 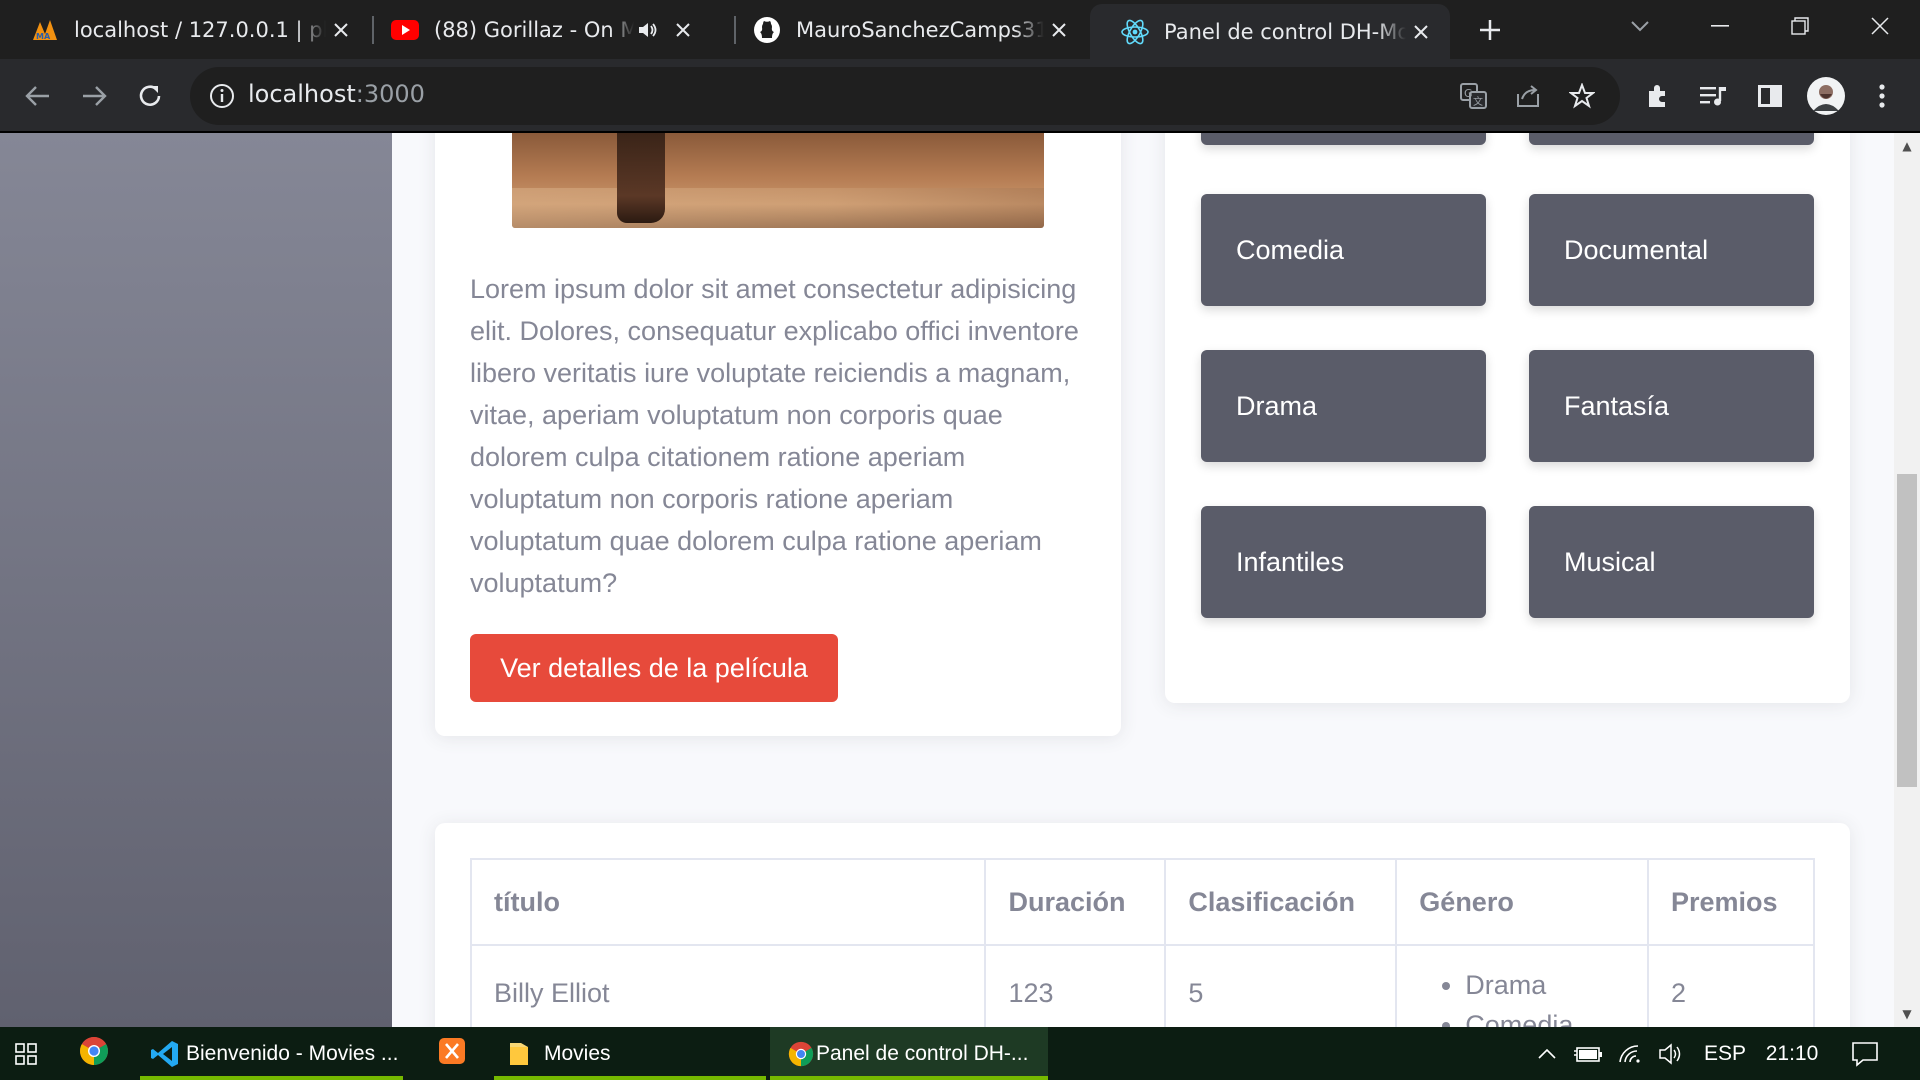 What do you see at coordinates (1671, 406) in the screenshot?
I see `genre-item-fantasia: Fantasía` at bounding box center [1671, 406].